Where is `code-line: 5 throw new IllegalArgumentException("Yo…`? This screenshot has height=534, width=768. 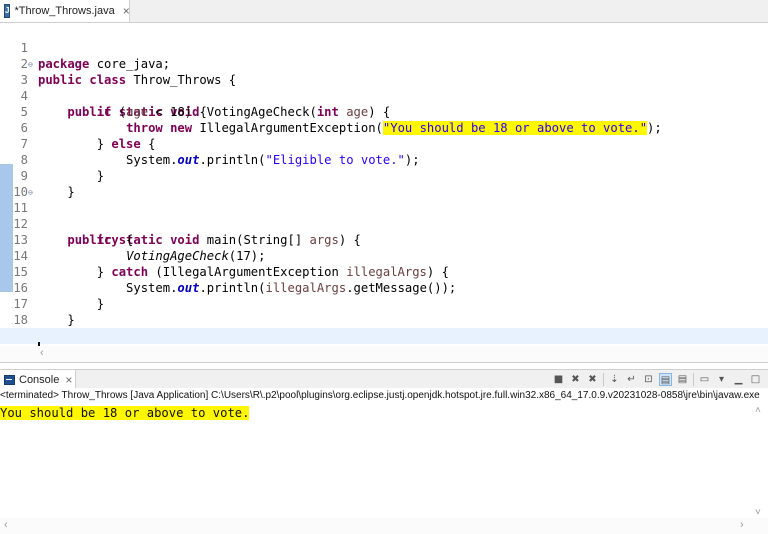 code-line: 5 throw new IllegalArgumentException("Yo… is located at coordinates (384, 111).